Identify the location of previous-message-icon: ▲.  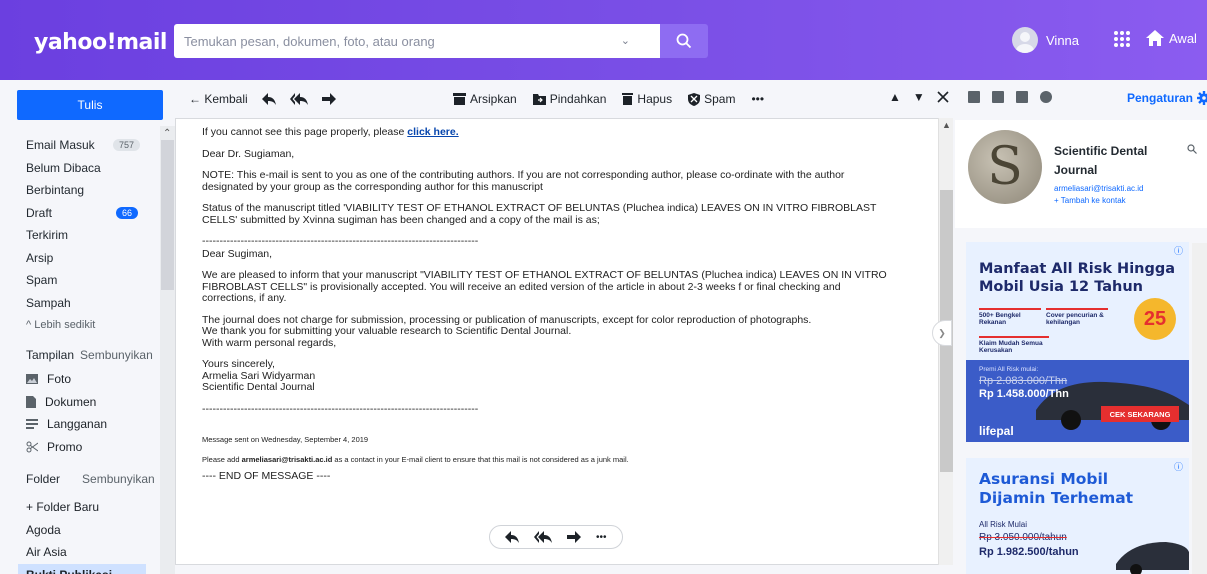
(895, 97).